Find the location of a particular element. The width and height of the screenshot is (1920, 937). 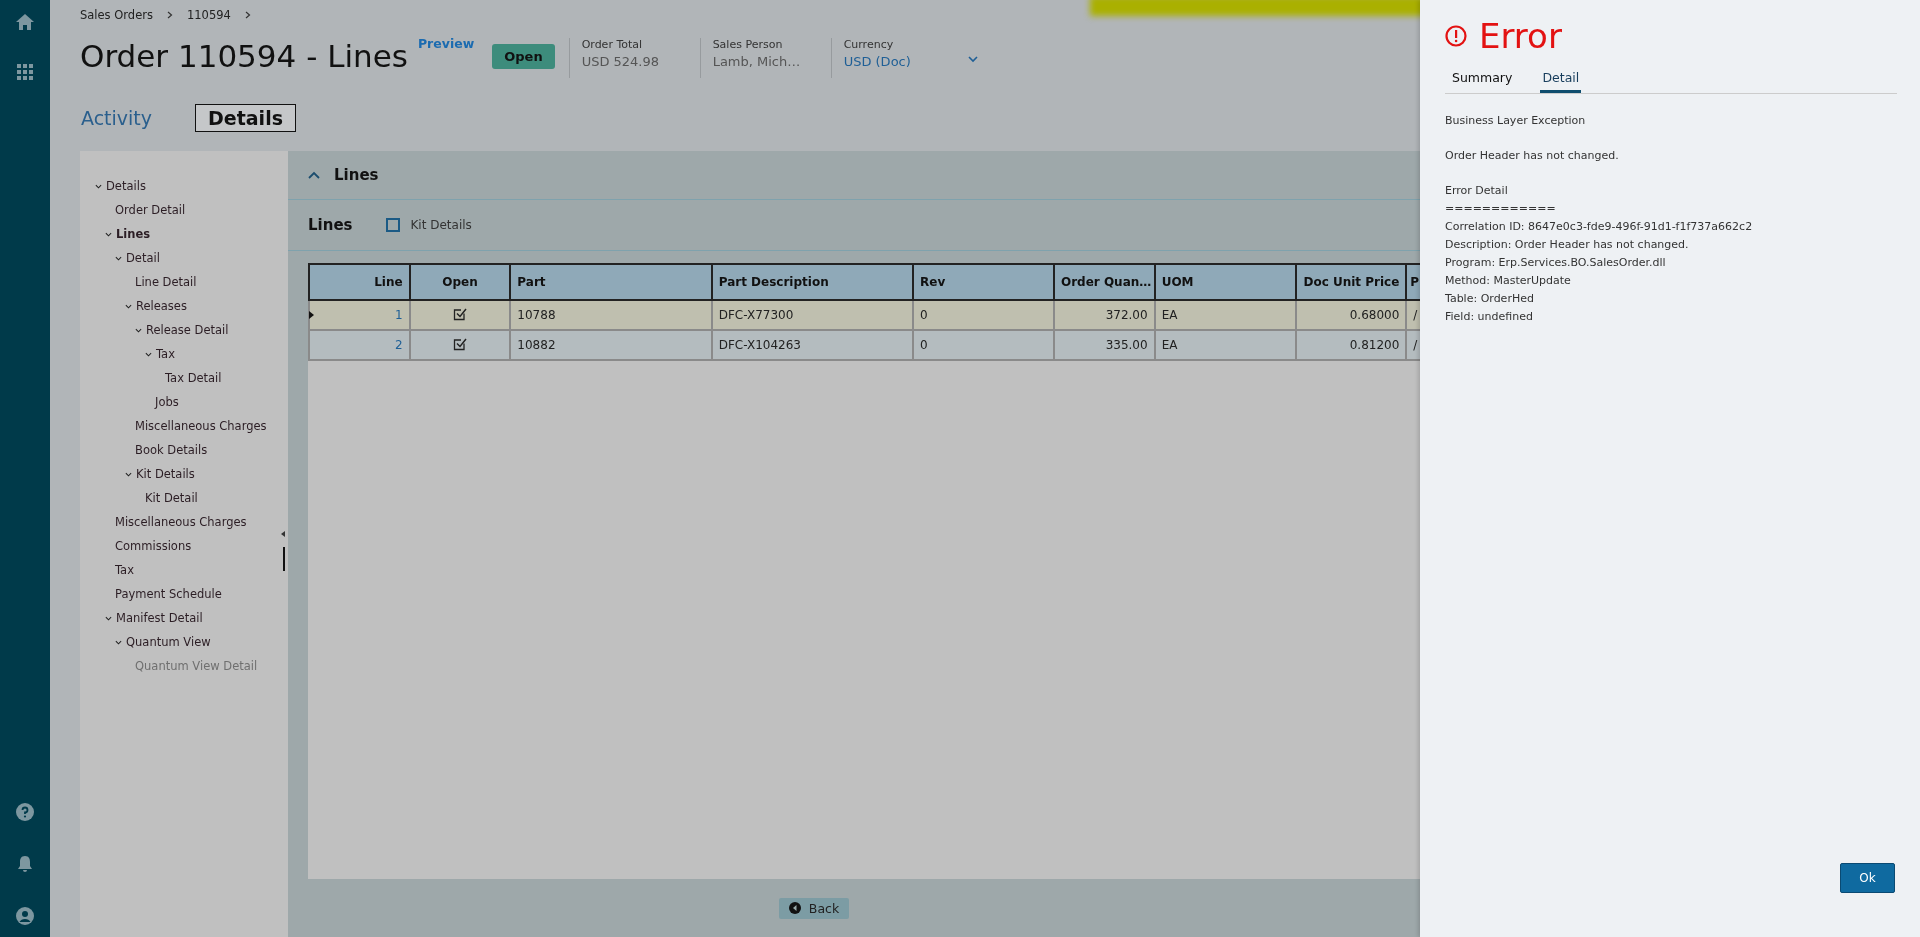

back-button: Back is located at coordinates (814, 908).